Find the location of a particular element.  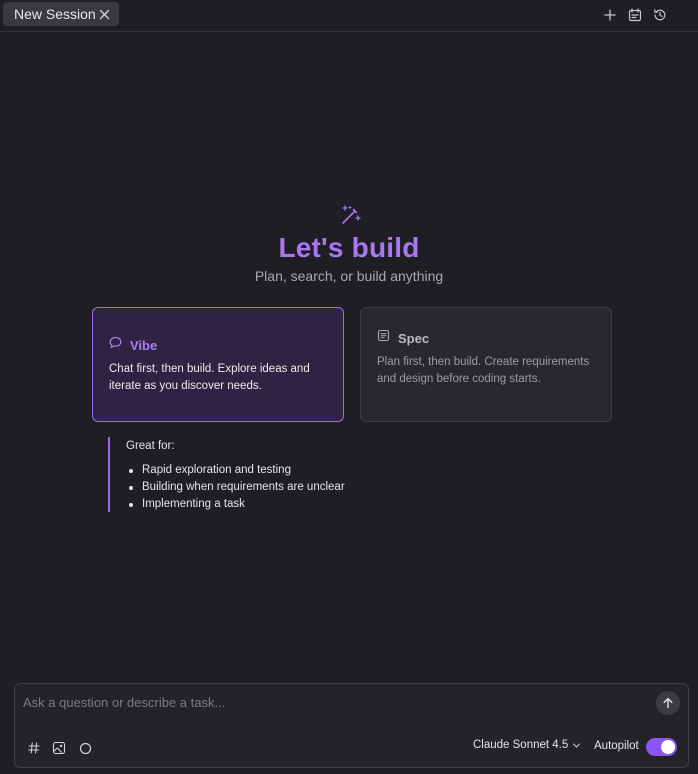

hero-title: Let's build is located at coordinates (349, 247).